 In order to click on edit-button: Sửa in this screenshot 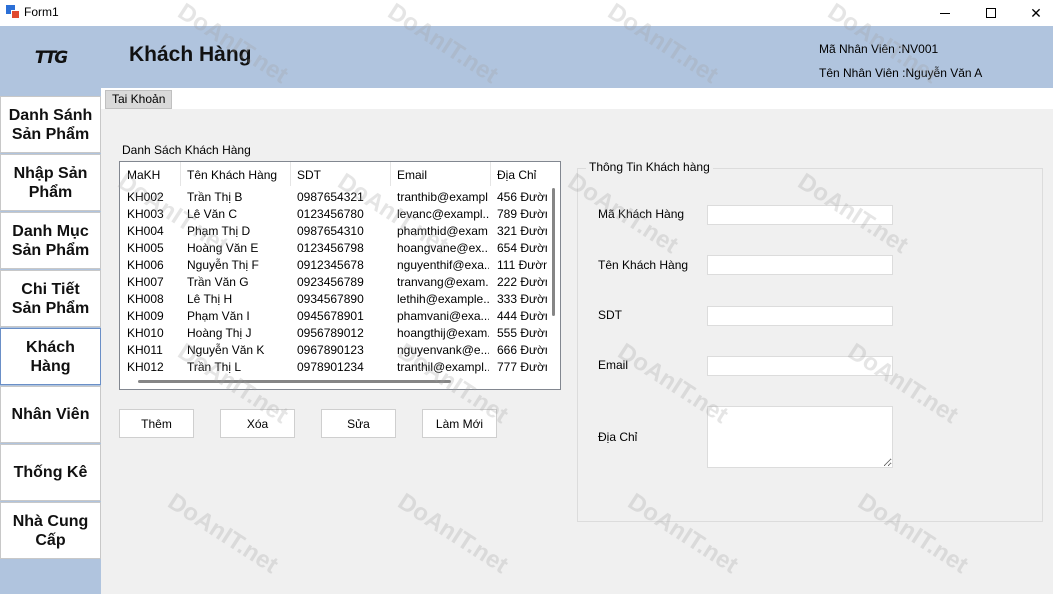, I will do `click(358, 423)`.